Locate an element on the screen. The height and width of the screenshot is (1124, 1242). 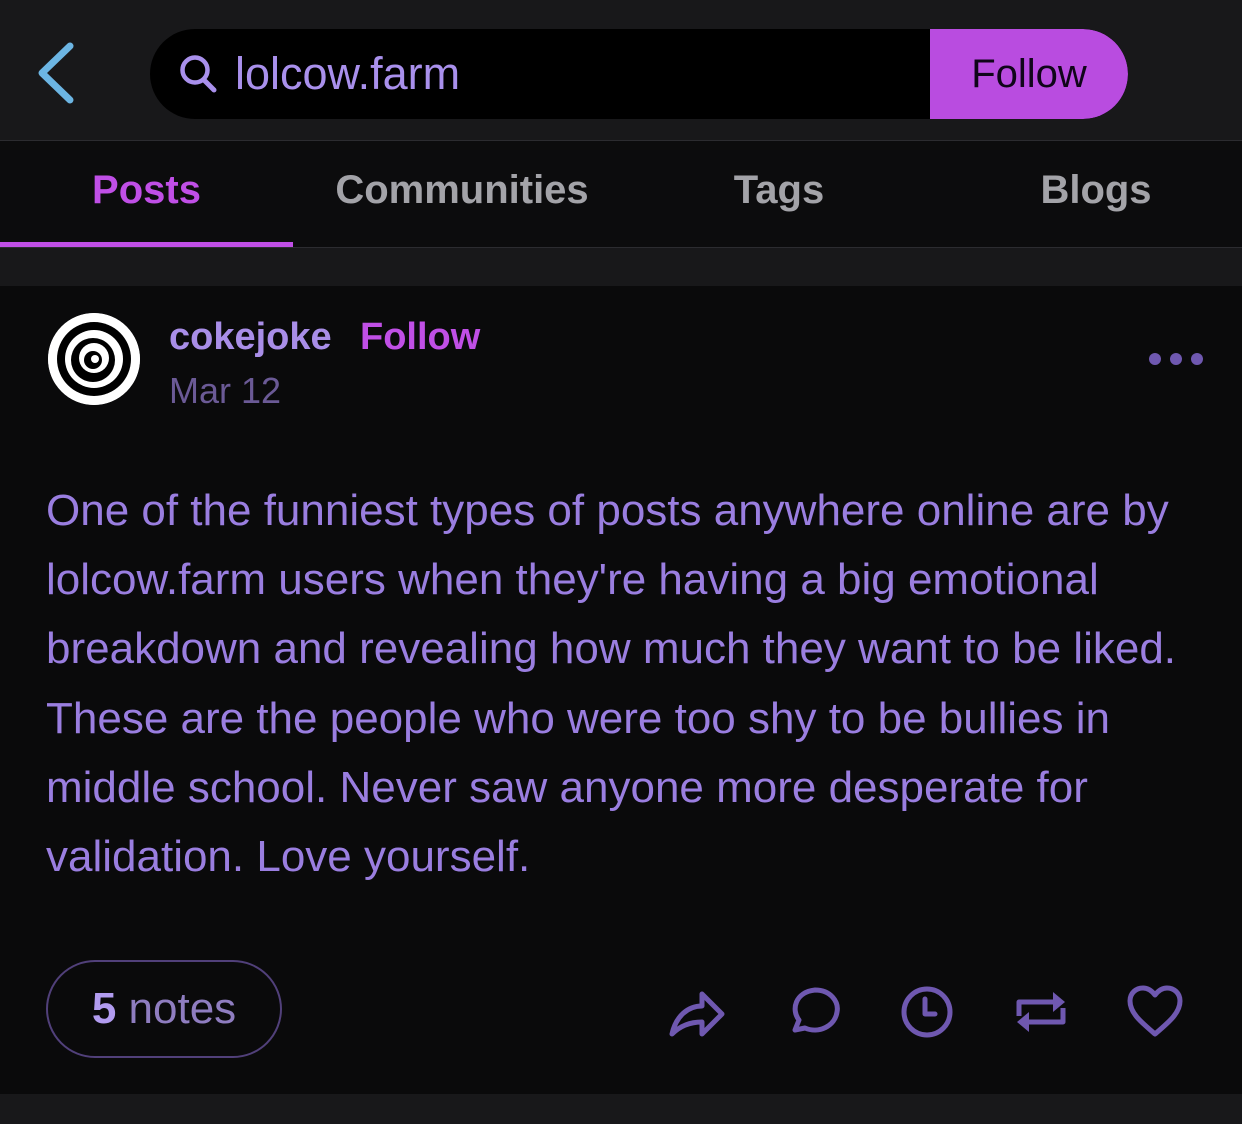
top-bar: lolcow.farm Follow is located at coordinates (621, 70).